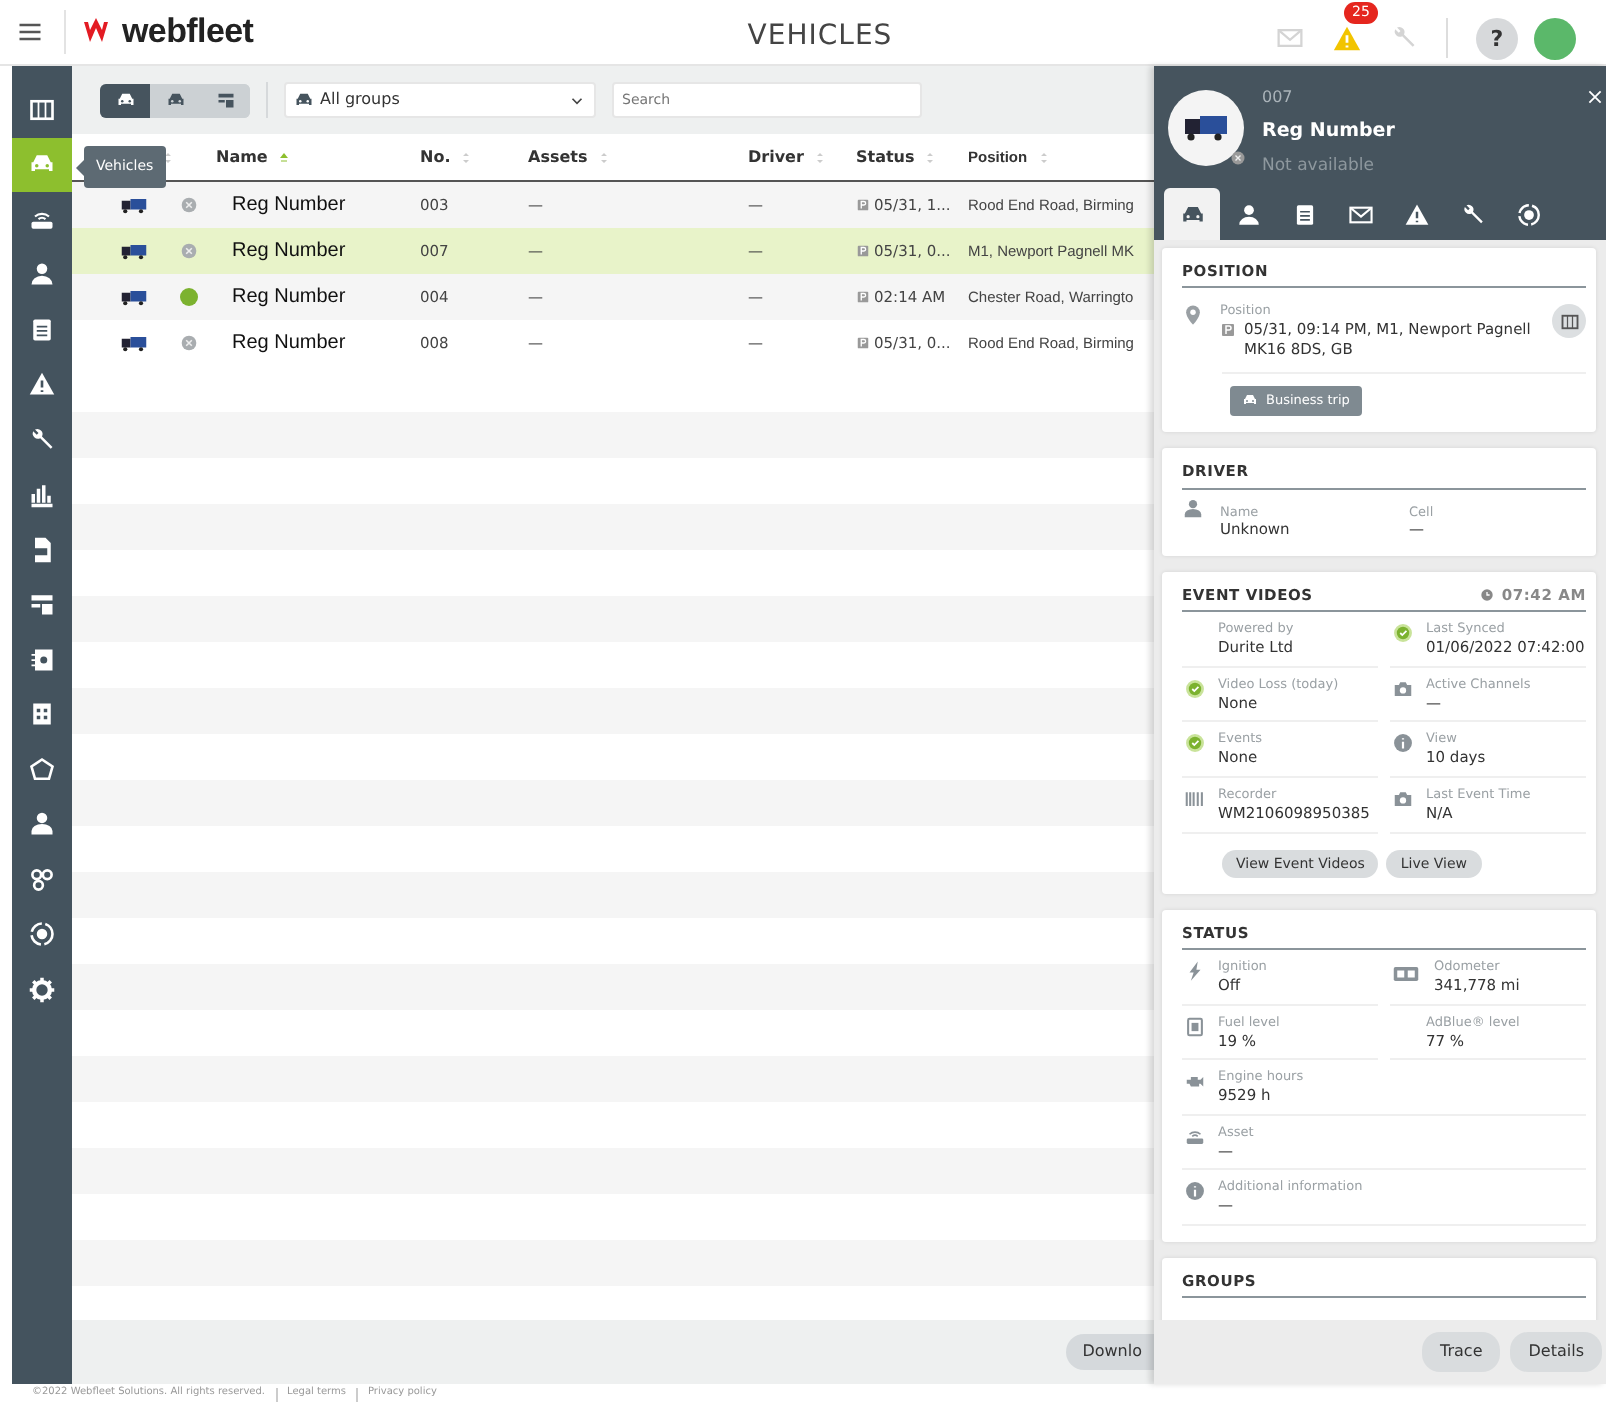  What do you see at coordinates (776, 157) in the screenshot?
I see `column-header: Driver` at bounding box center [776, 157].